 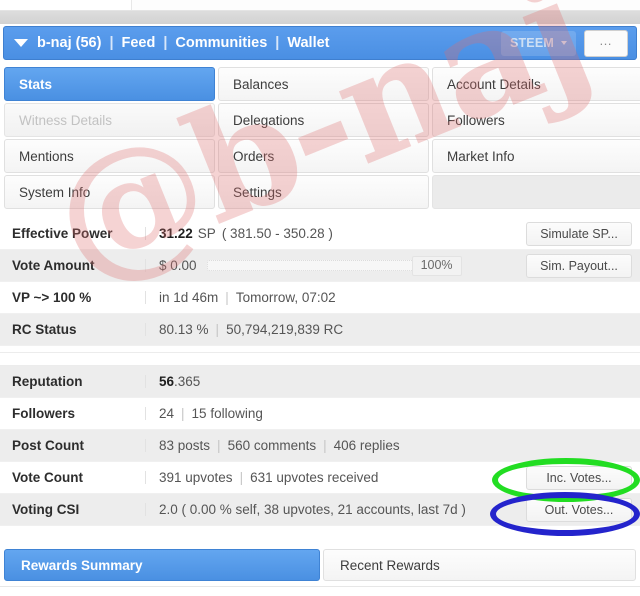 I want to click on header-account-name: b-naj (56), so click(x=69, y=43).